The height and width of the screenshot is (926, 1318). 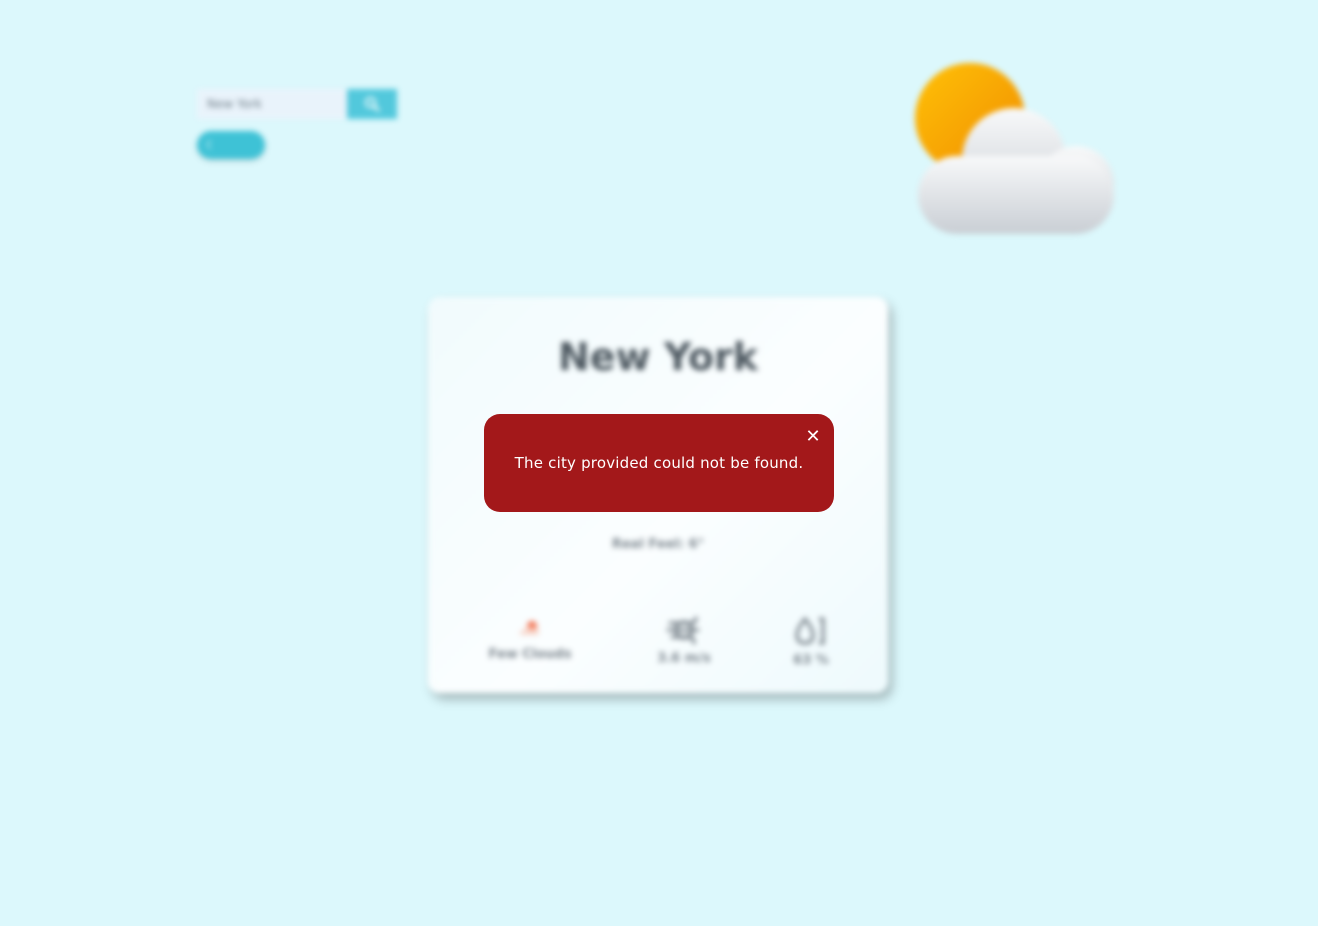 What do you see at coordinates (530, 654) in the screenshot?
I see `description-text: Few Clouds` at bounding box center [530, 654].